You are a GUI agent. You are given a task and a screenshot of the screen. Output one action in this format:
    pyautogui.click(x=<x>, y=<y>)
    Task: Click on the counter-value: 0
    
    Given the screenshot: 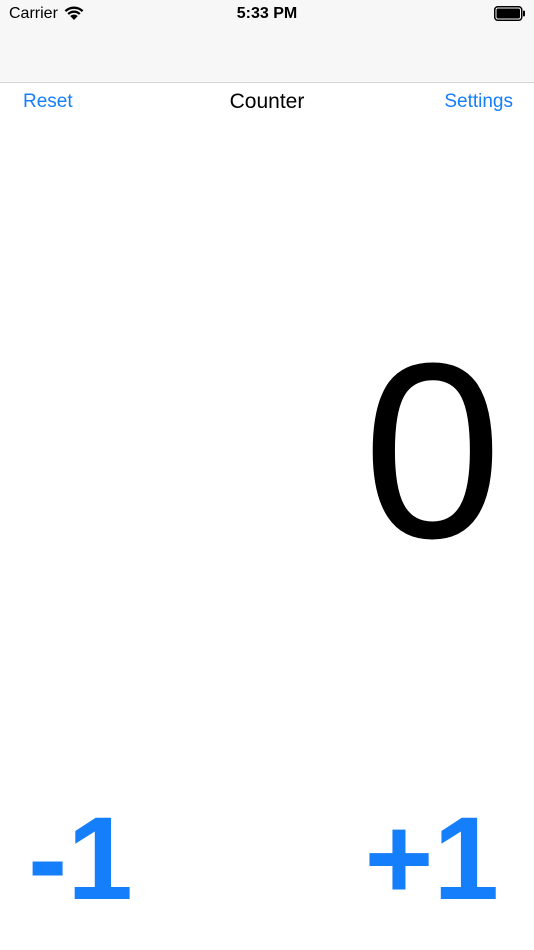 What is the action you would take?
    pyautogui.click(x=432, y=450)
    